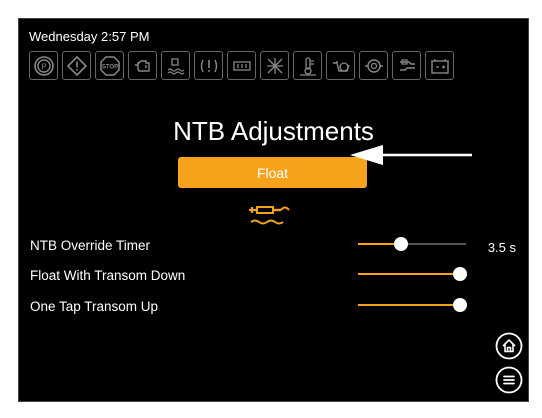 This screenshot has height=418, width=542. What do you see at coordinates (509, 346) in the screenshot?
I see `home-button` at bounding box center [509, 346].